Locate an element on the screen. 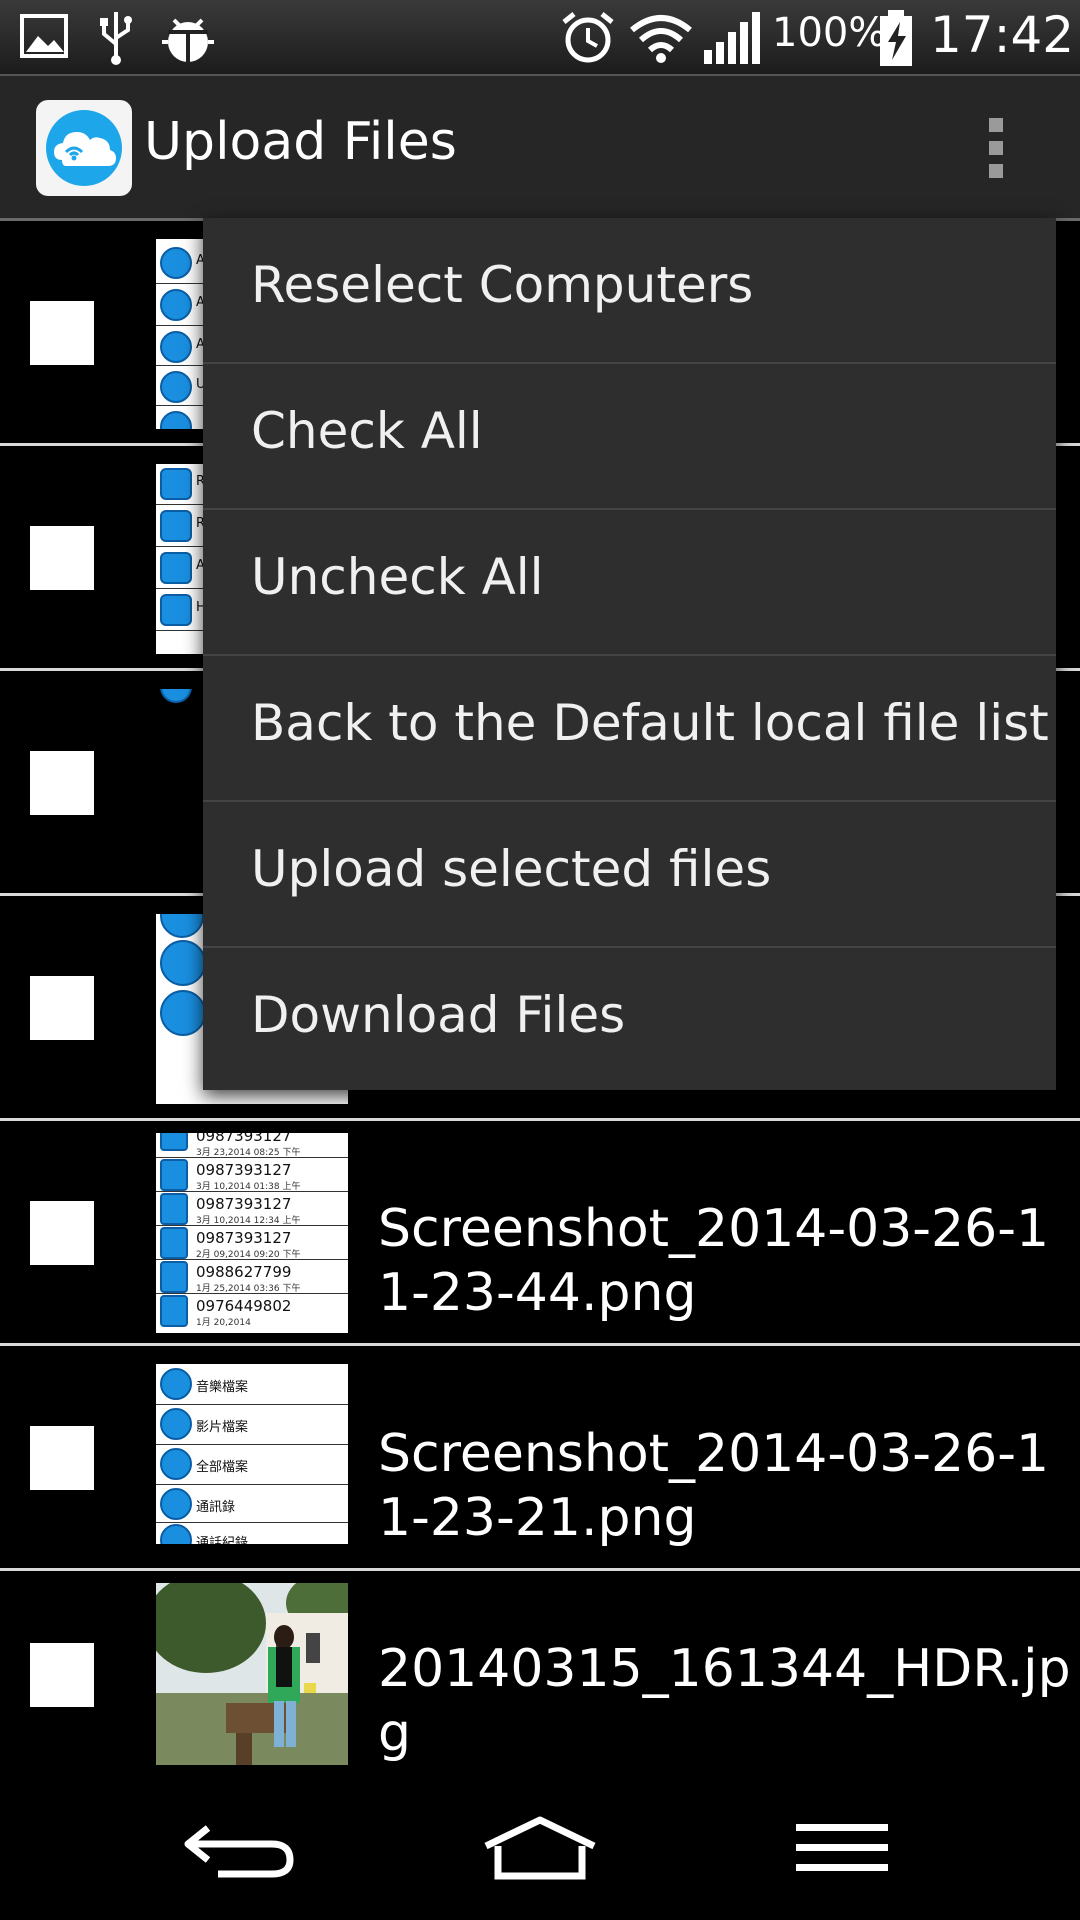  home-button is located at coordinates (540, 1850).